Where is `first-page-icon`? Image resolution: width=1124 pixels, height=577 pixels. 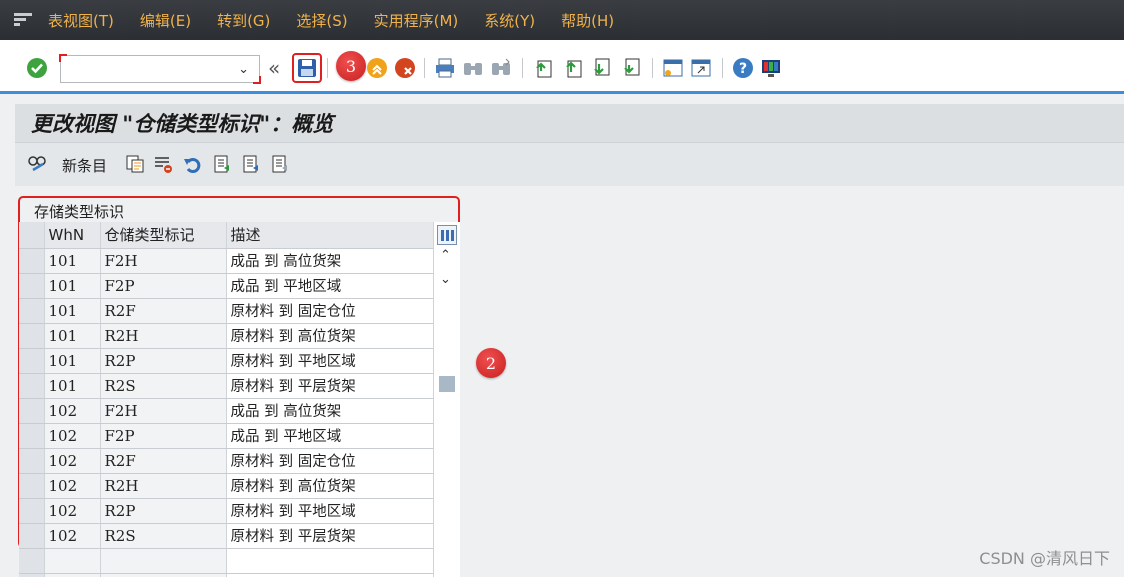
first-page-icon is located at coordinates (543, 68).